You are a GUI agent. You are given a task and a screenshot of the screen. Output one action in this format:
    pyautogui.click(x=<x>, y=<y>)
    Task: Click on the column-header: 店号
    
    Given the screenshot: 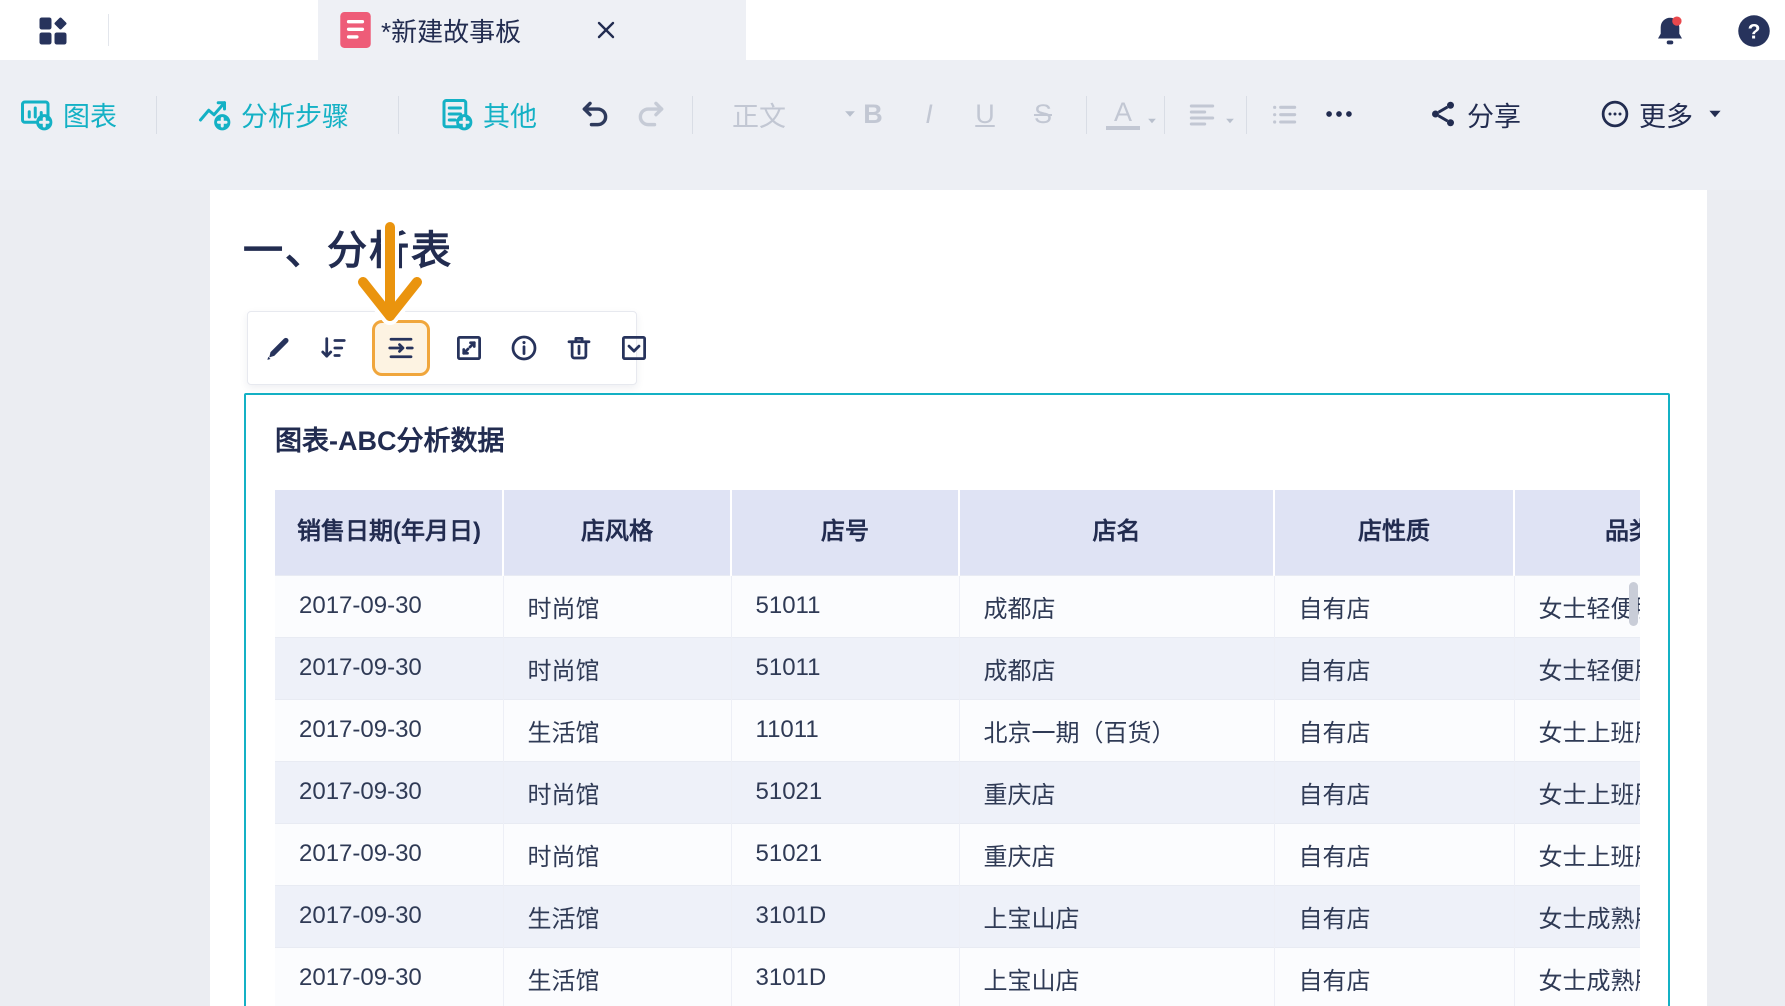 What is the action you would take?
    pyautogui.click(x=845, y=532)
    